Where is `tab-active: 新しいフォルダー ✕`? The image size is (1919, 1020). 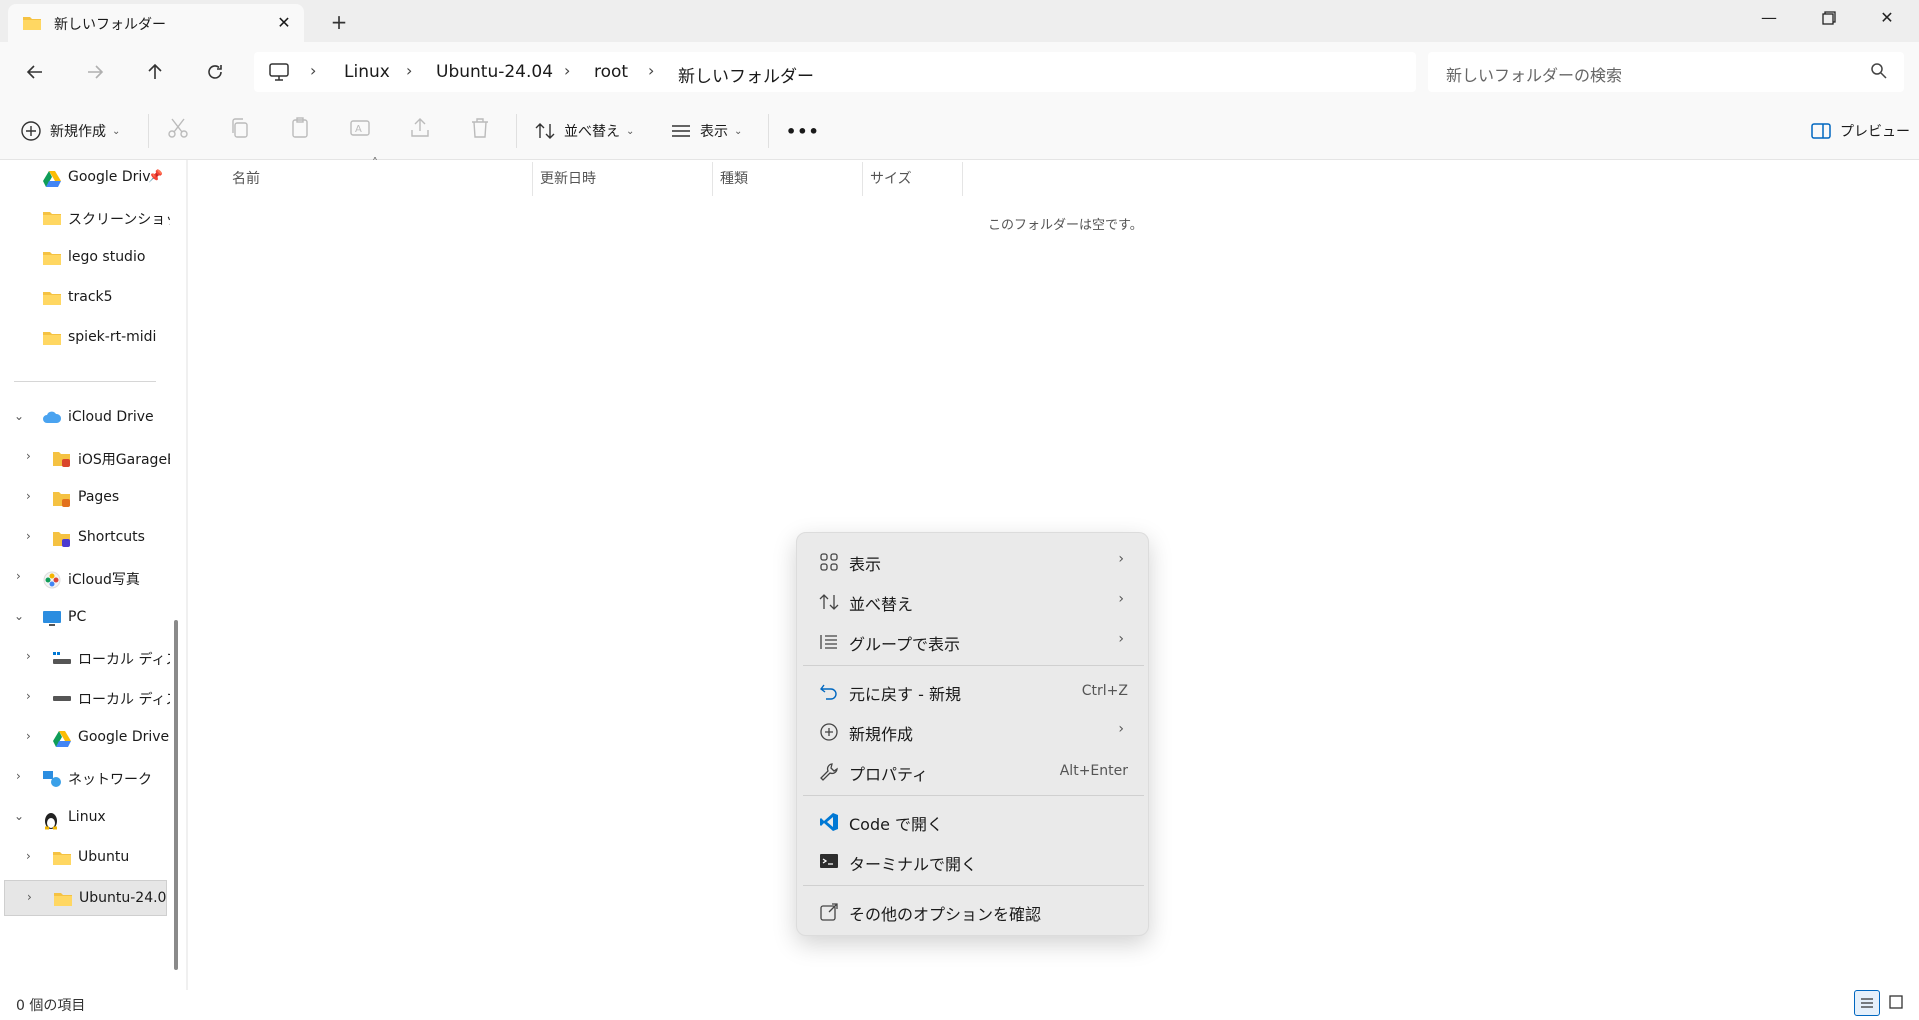 tab-active: 新しいフォルダー ✕ is located at coordinates (156, 23).